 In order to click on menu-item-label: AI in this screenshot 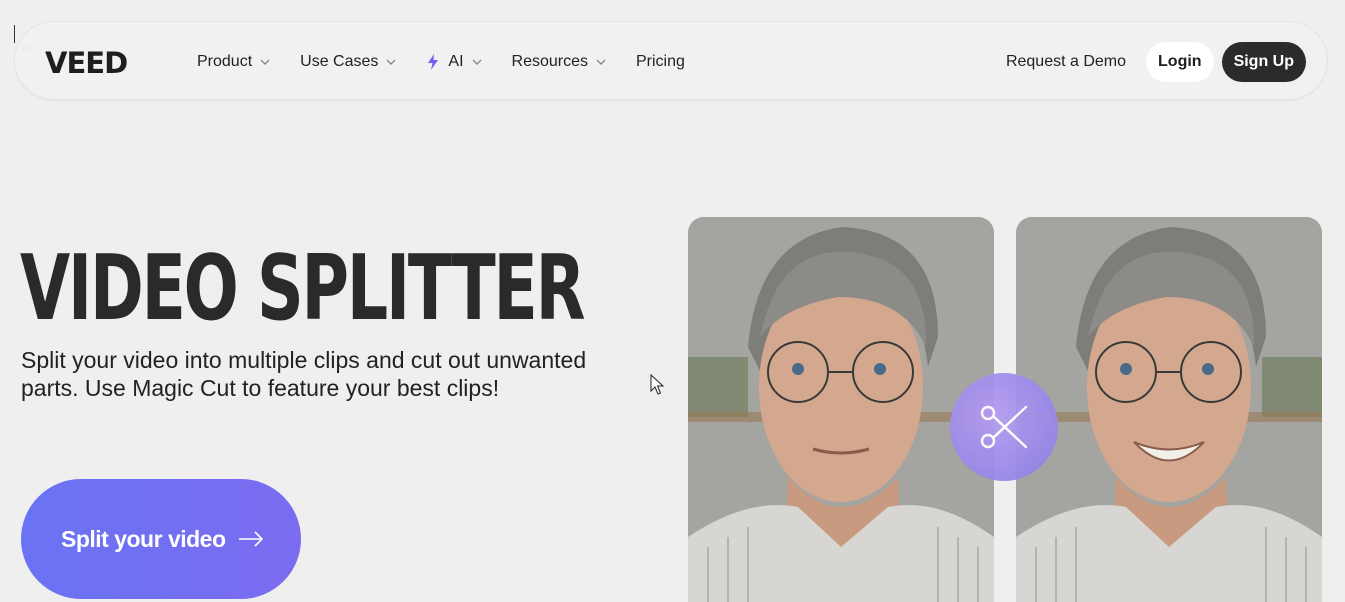, I will do `click(456, 61)`.